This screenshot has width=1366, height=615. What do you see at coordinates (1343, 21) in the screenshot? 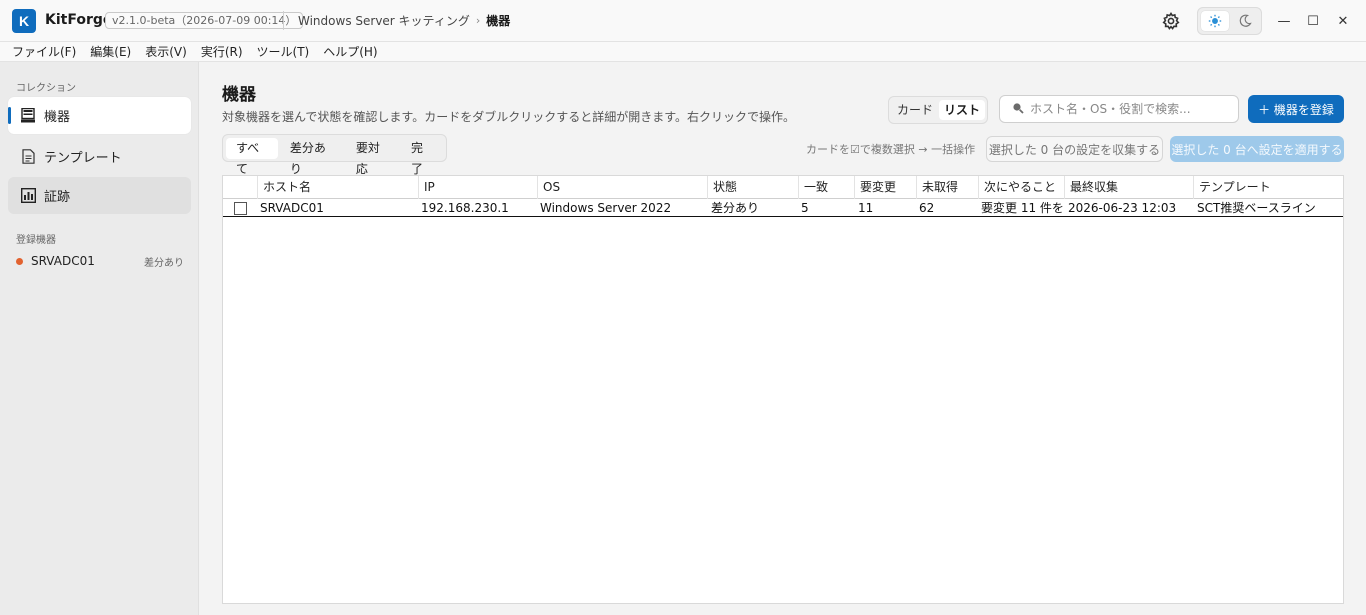
I see `close-button: ✕` at bounding box center [1343, 21].